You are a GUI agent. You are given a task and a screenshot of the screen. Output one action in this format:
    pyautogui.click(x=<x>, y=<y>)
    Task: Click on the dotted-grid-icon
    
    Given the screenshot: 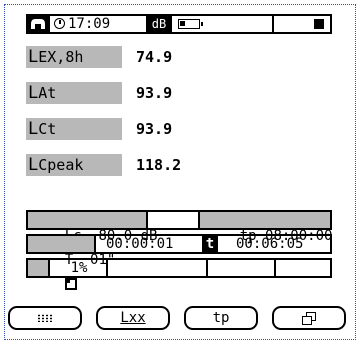 What is the action you would take?
    pyautogui.click(x=45, y=318)
    